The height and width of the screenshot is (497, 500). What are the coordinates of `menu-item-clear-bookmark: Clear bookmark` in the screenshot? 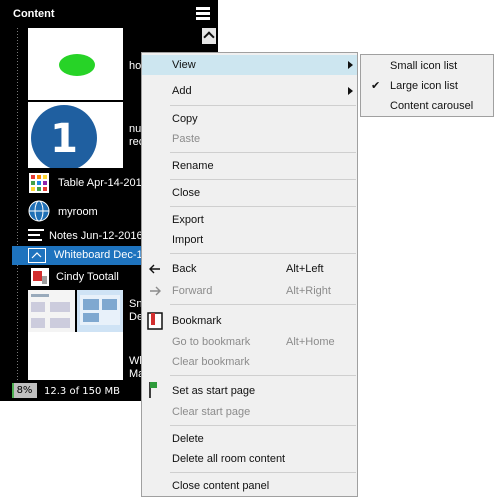 It's located at (249, 362).